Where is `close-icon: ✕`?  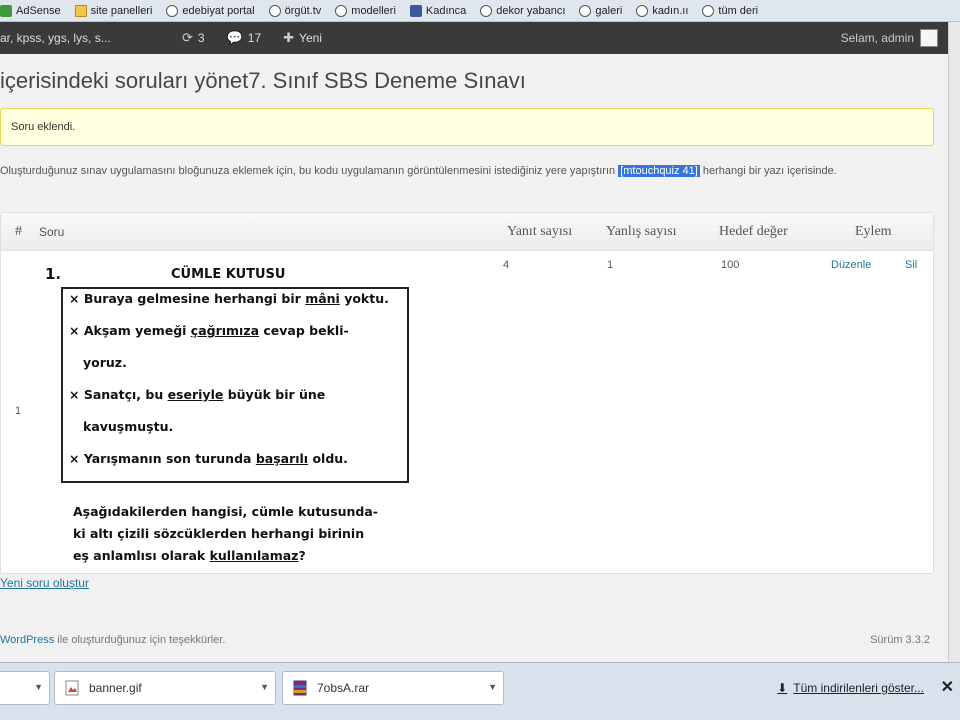
close-icon: ✕ is located at coordinates (947, 687).